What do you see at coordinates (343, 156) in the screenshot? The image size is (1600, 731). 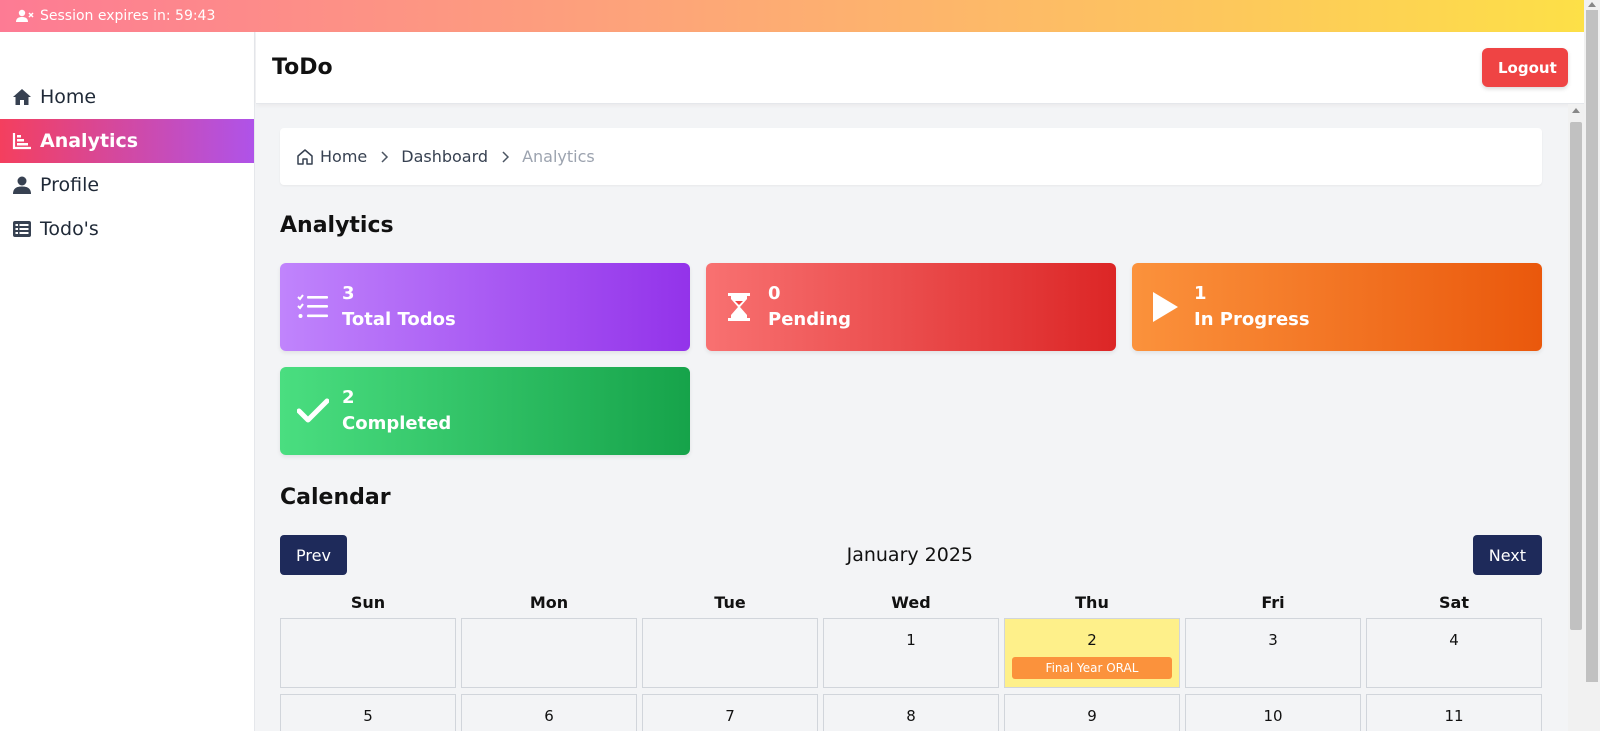 I see `breadcrumb-home: Home` at bounding box center [343, 156].